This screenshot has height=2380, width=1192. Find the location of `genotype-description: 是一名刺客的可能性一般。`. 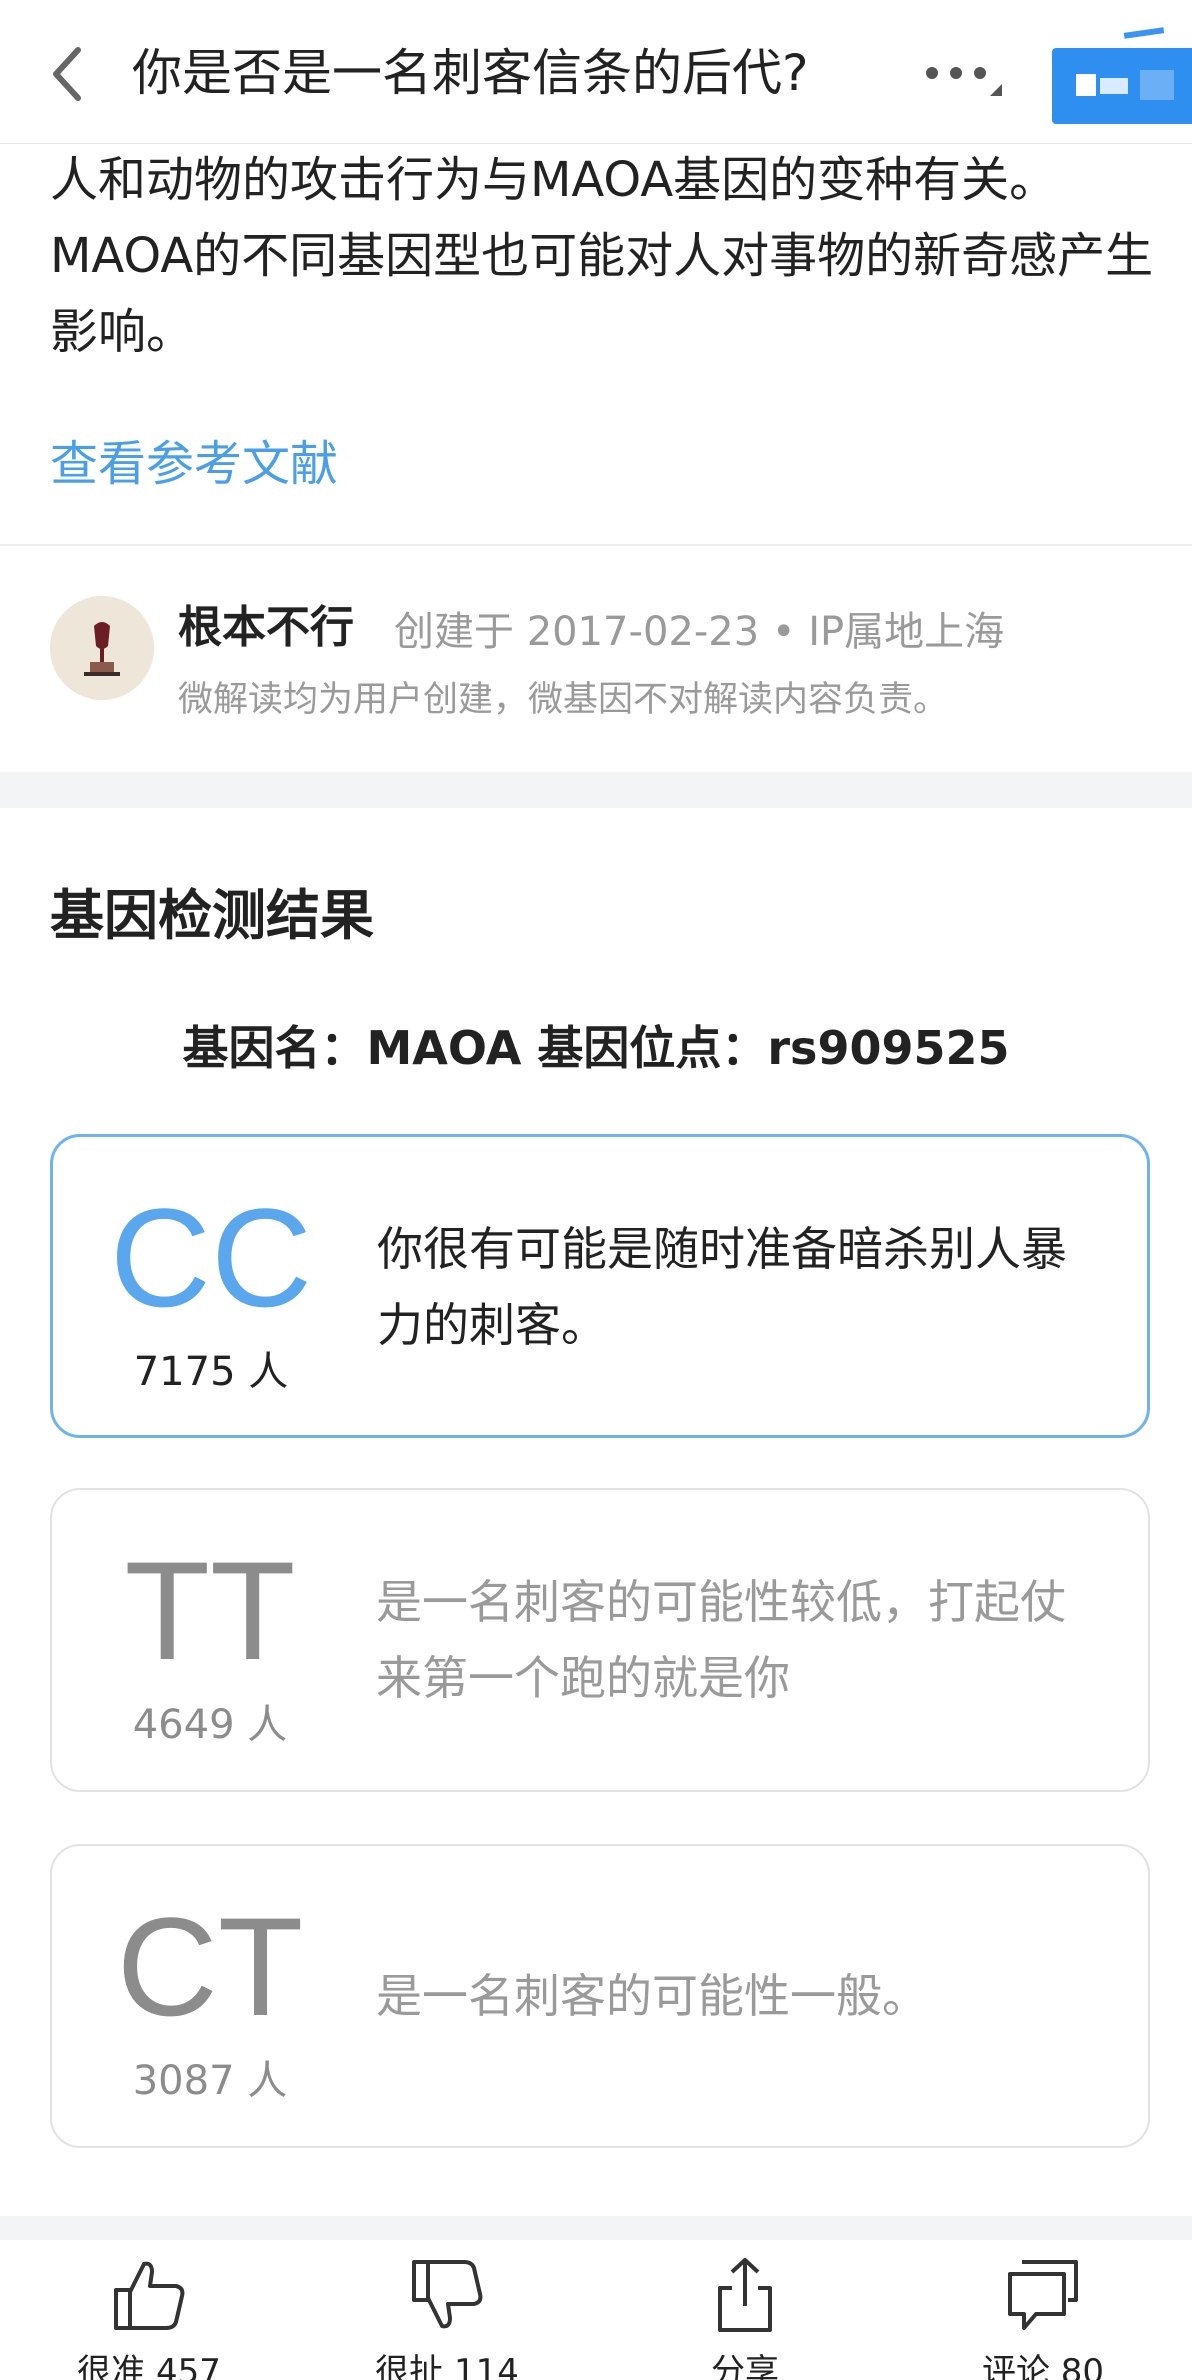

genotype-description: 是一名刺客的可能性一般。 is located at coordinates (652, 1996).